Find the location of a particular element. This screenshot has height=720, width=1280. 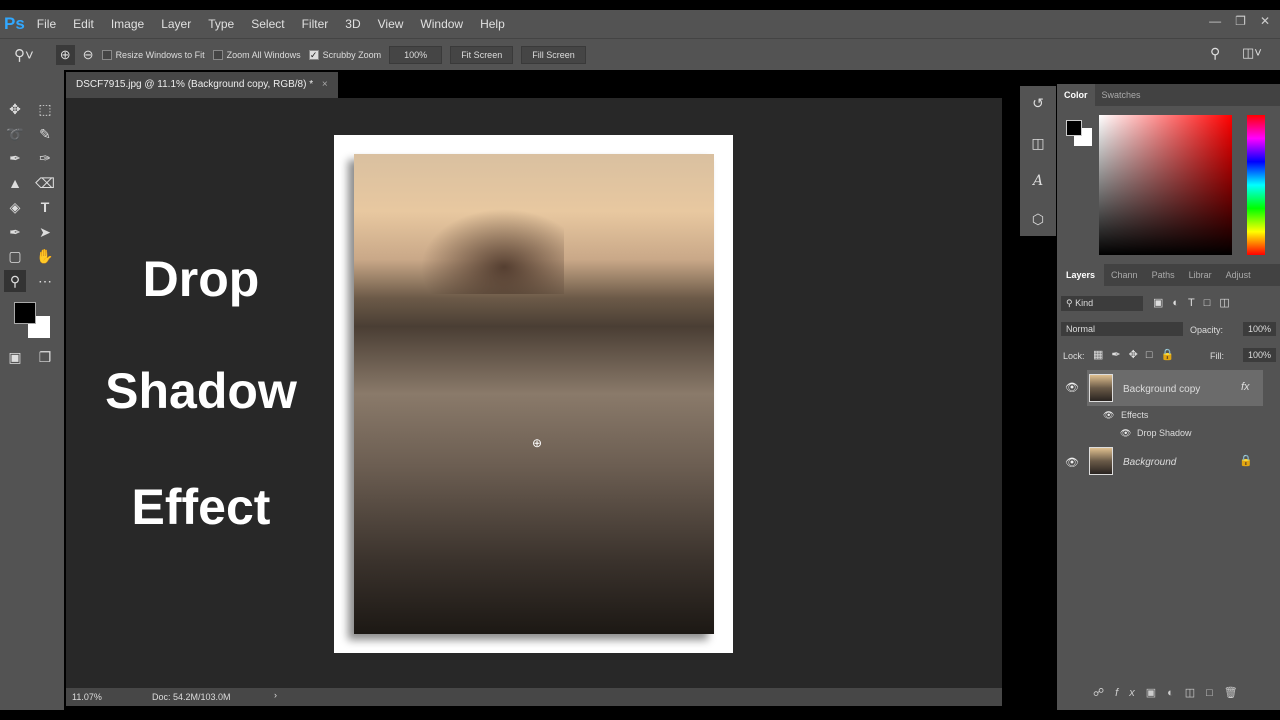

tab-adjustments: Adjust is located at coordinates (1238, 275).